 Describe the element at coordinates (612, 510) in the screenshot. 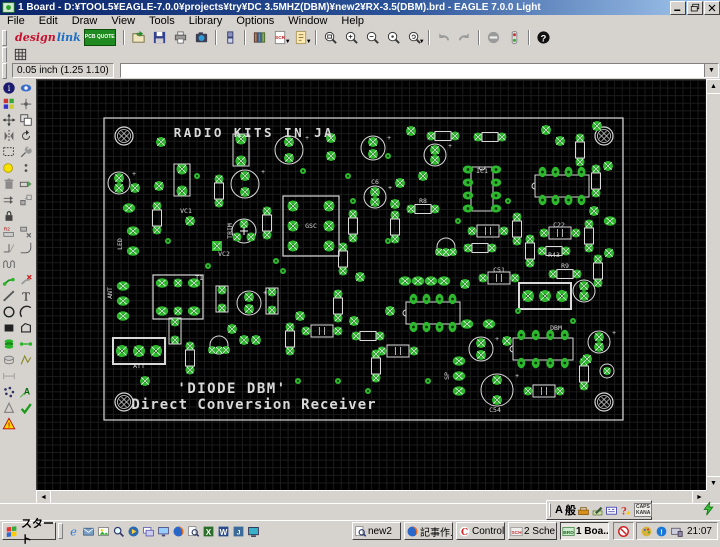

I see `ime-pad-button` at that location.